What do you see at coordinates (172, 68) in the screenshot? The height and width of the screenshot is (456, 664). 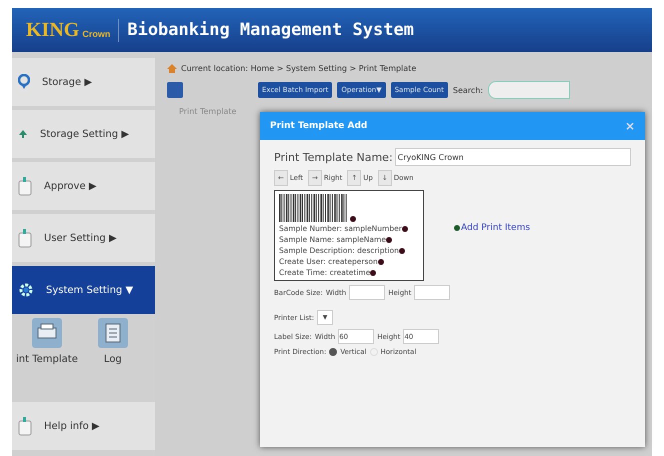 I see `home-icon` at bounding box center [172, 68].